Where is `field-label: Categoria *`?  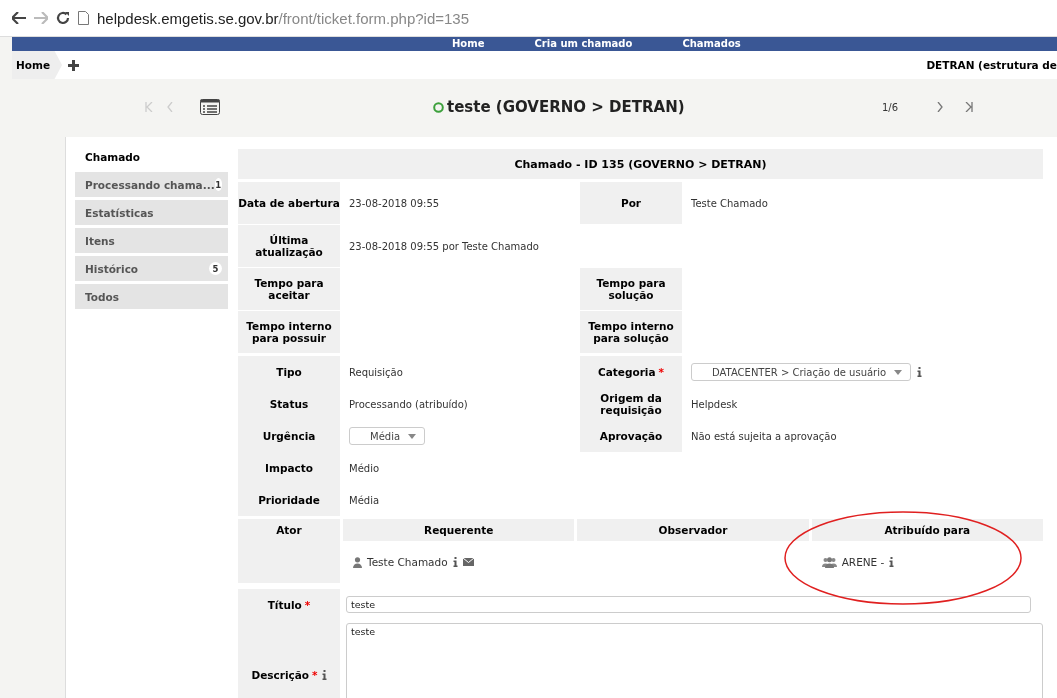 field-label: Categoria * is located at coordinates (631, 372).